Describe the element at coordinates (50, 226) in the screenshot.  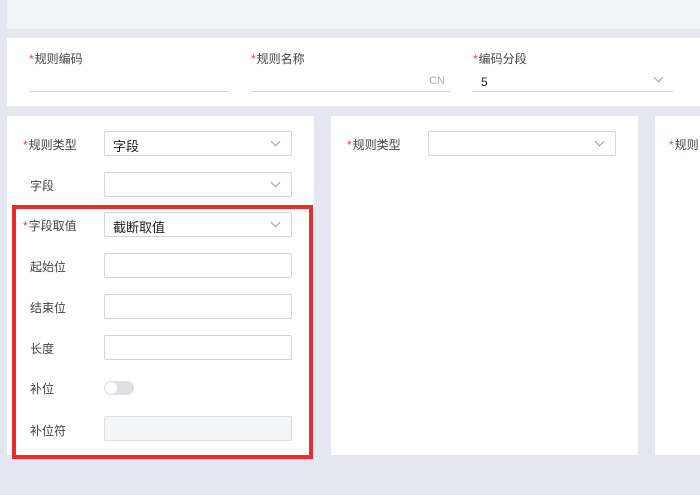
I see `field-value-label: *字段取值` at that location.